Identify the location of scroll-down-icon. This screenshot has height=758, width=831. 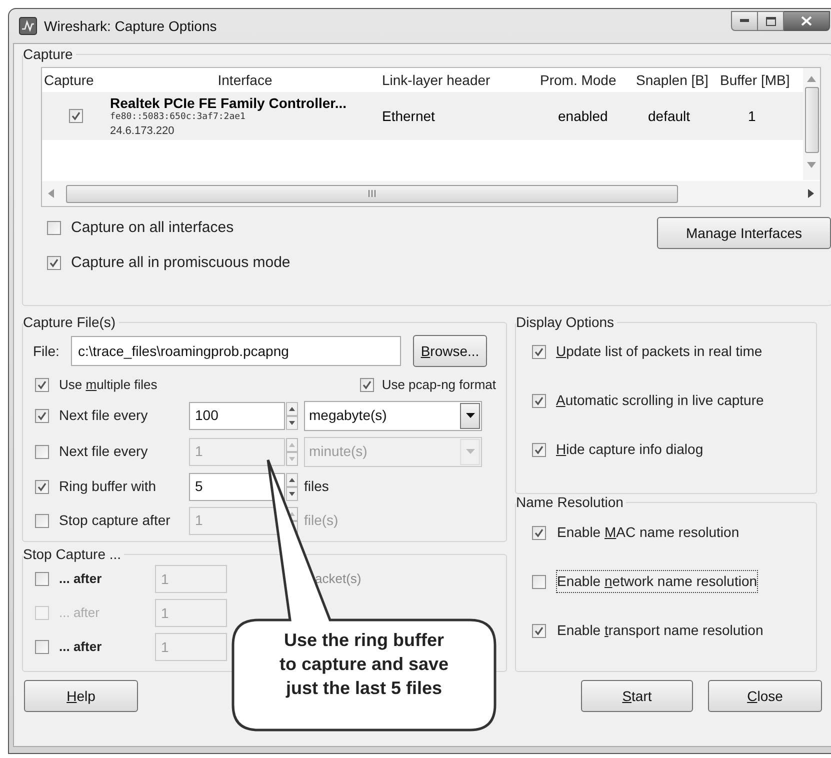
(811, 165).